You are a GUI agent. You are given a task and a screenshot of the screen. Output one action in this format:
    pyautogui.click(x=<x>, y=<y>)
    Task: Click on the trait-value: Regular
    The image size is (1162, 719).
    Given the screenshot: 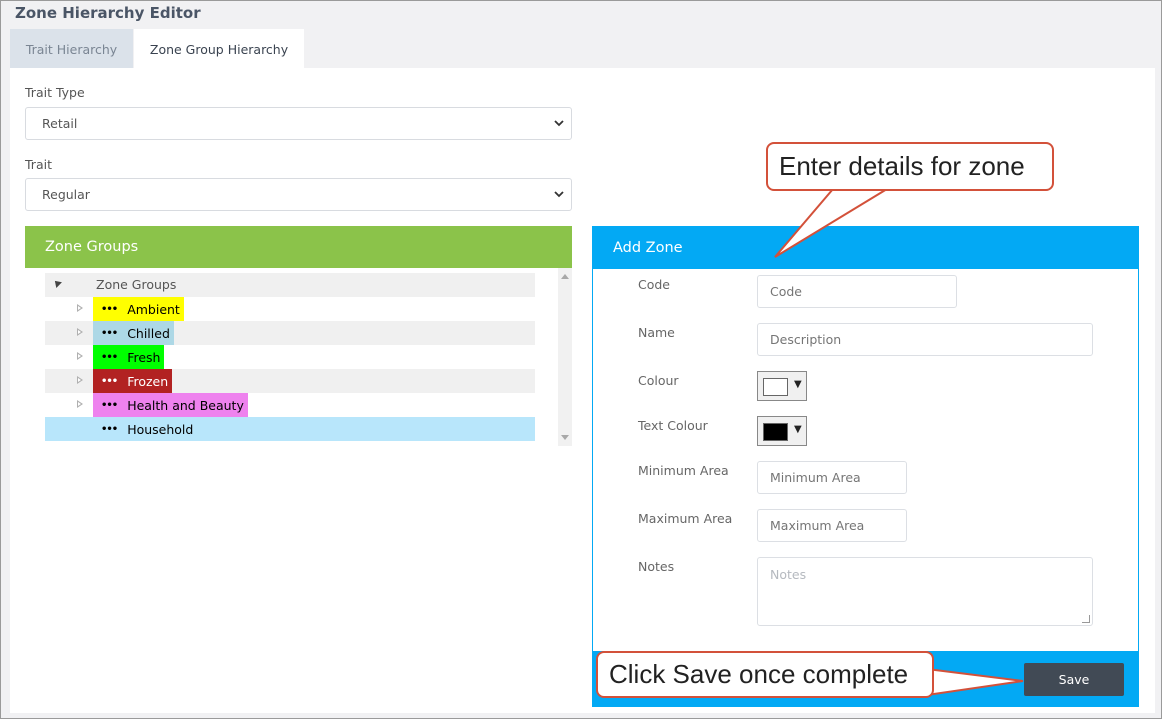 What is the action you would take?
    pyautogui.click(x=66, y=194)
    